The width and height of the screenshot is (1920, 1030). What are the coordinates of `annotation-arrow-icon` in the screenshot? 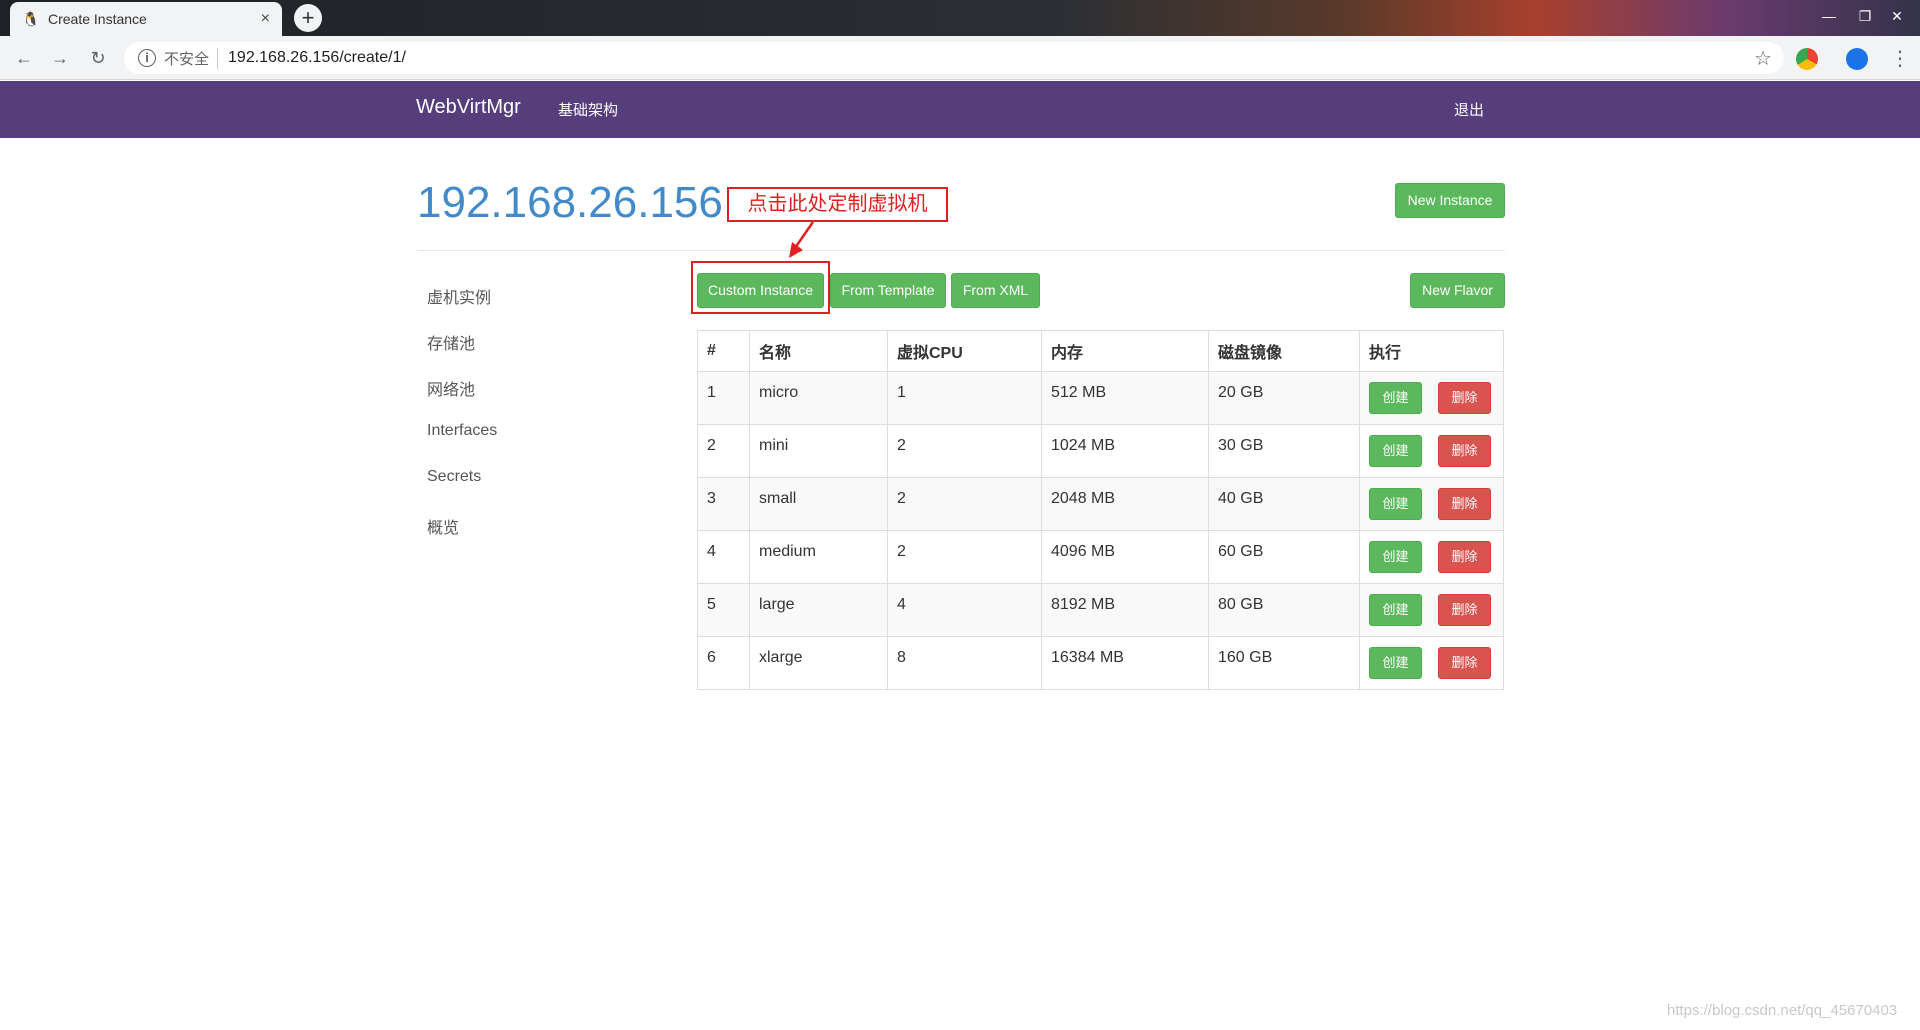 It's located at (802, 239).